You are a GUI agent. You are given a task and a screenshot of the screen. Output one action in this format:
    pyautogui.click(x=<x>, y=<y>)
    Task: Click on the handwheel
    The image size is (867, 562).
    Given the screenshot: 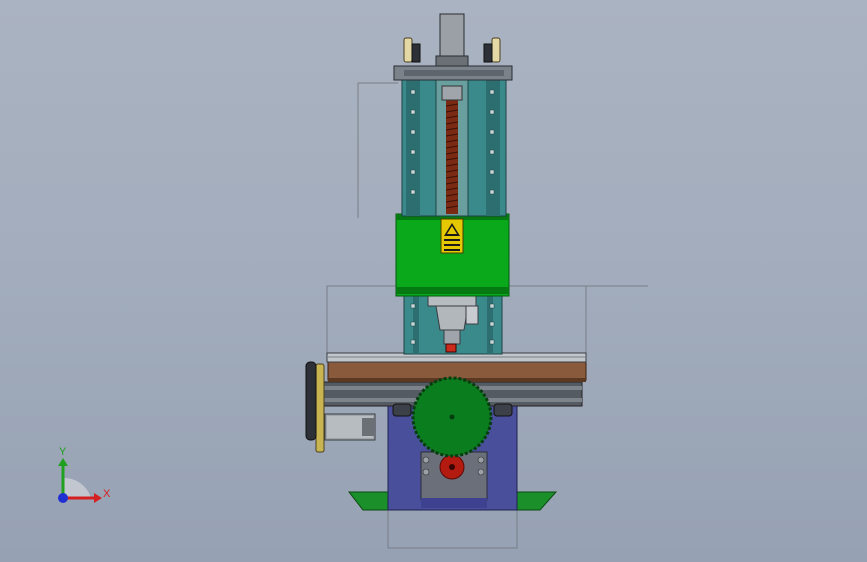 What is the action you would take?
    pyautogui.click(x=315, y=407)
    